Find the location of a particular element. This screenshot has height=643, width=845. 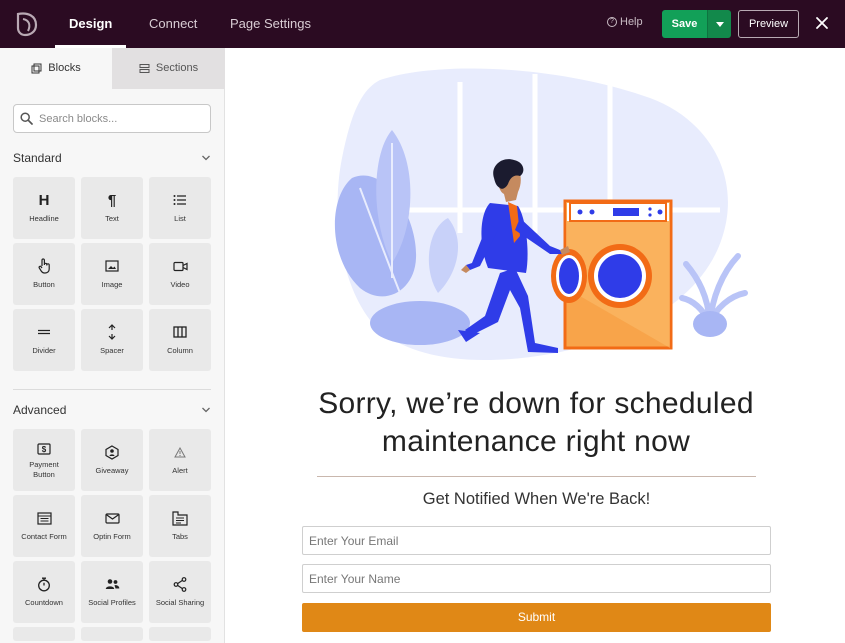

block-label: Social Profiles is located at coordinates (112, 603).